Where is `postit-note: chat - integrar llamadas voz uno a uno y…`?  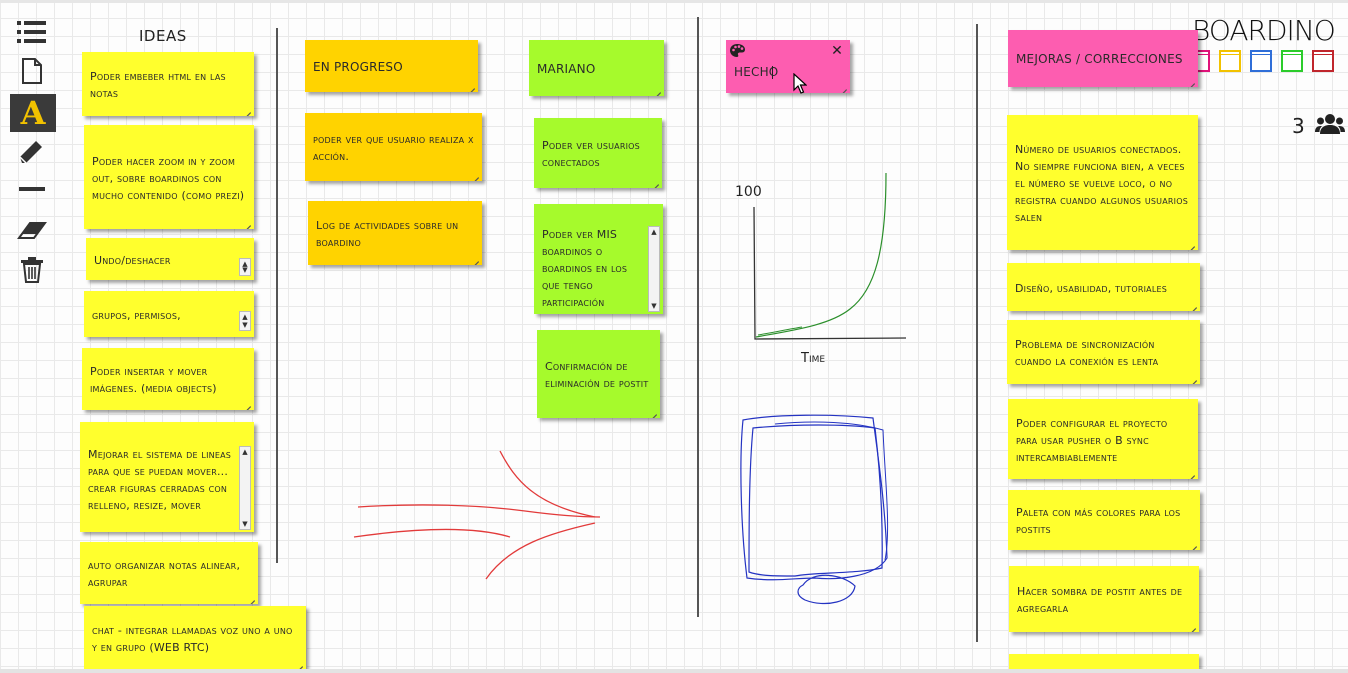
postit-note: chat - integrar llamadas voz uno a uno y… is located at coordinates (195, 638).